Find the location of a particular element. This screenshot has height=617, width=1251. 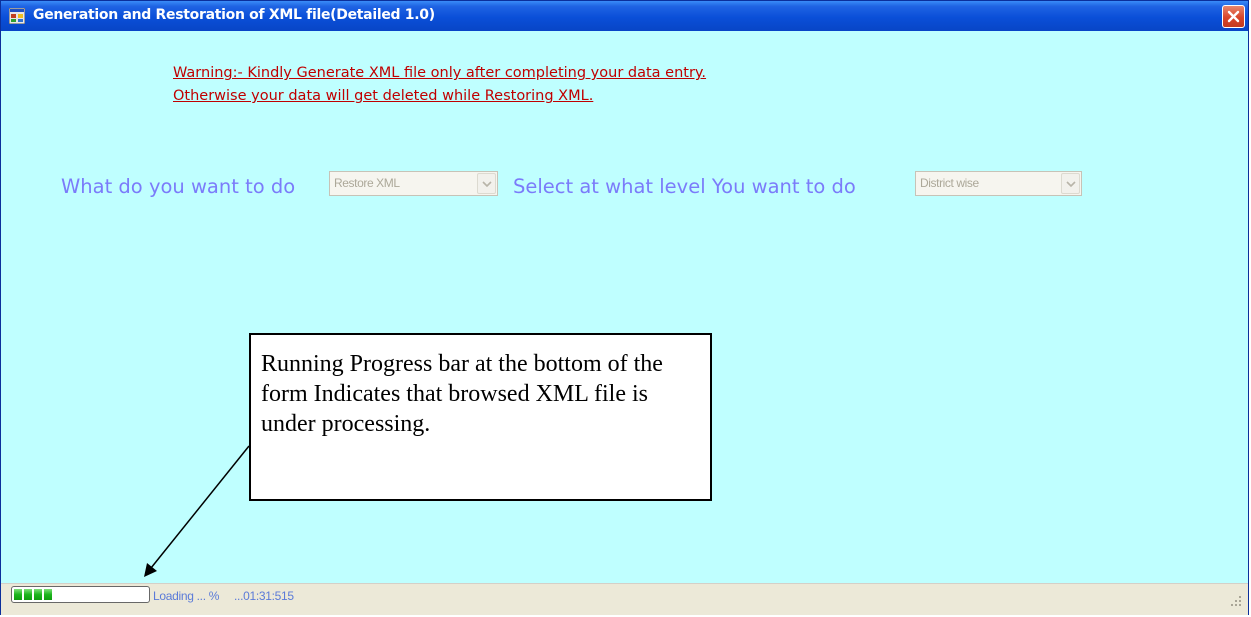

level-select-dropdown-button is located at coordinates (1070, 183).